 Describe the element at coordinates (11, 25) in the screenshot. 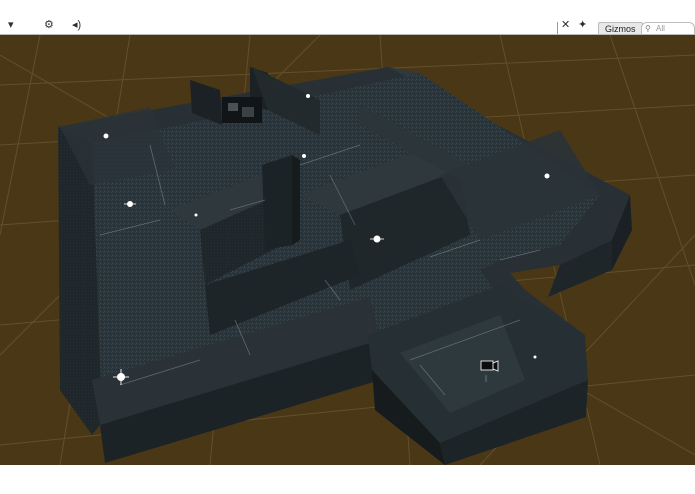

I see `dropdown-arrow-icon: ▾` at that location.